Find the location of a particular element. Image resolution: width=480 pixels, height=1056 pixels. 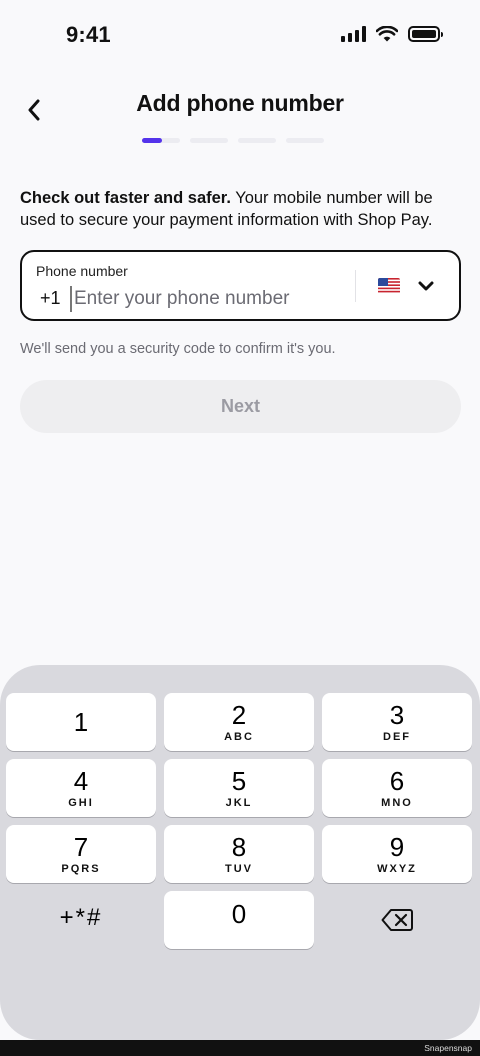

key-letters: WXYZ is located at coordinates (397, 869).